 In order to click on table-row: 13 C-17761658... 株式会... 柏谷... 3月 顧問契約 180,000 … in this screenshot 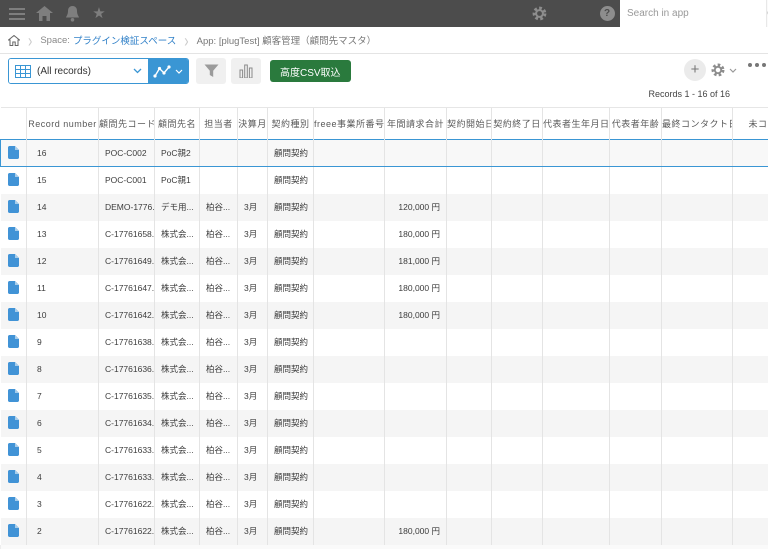, I will do `click(384, 234)`.